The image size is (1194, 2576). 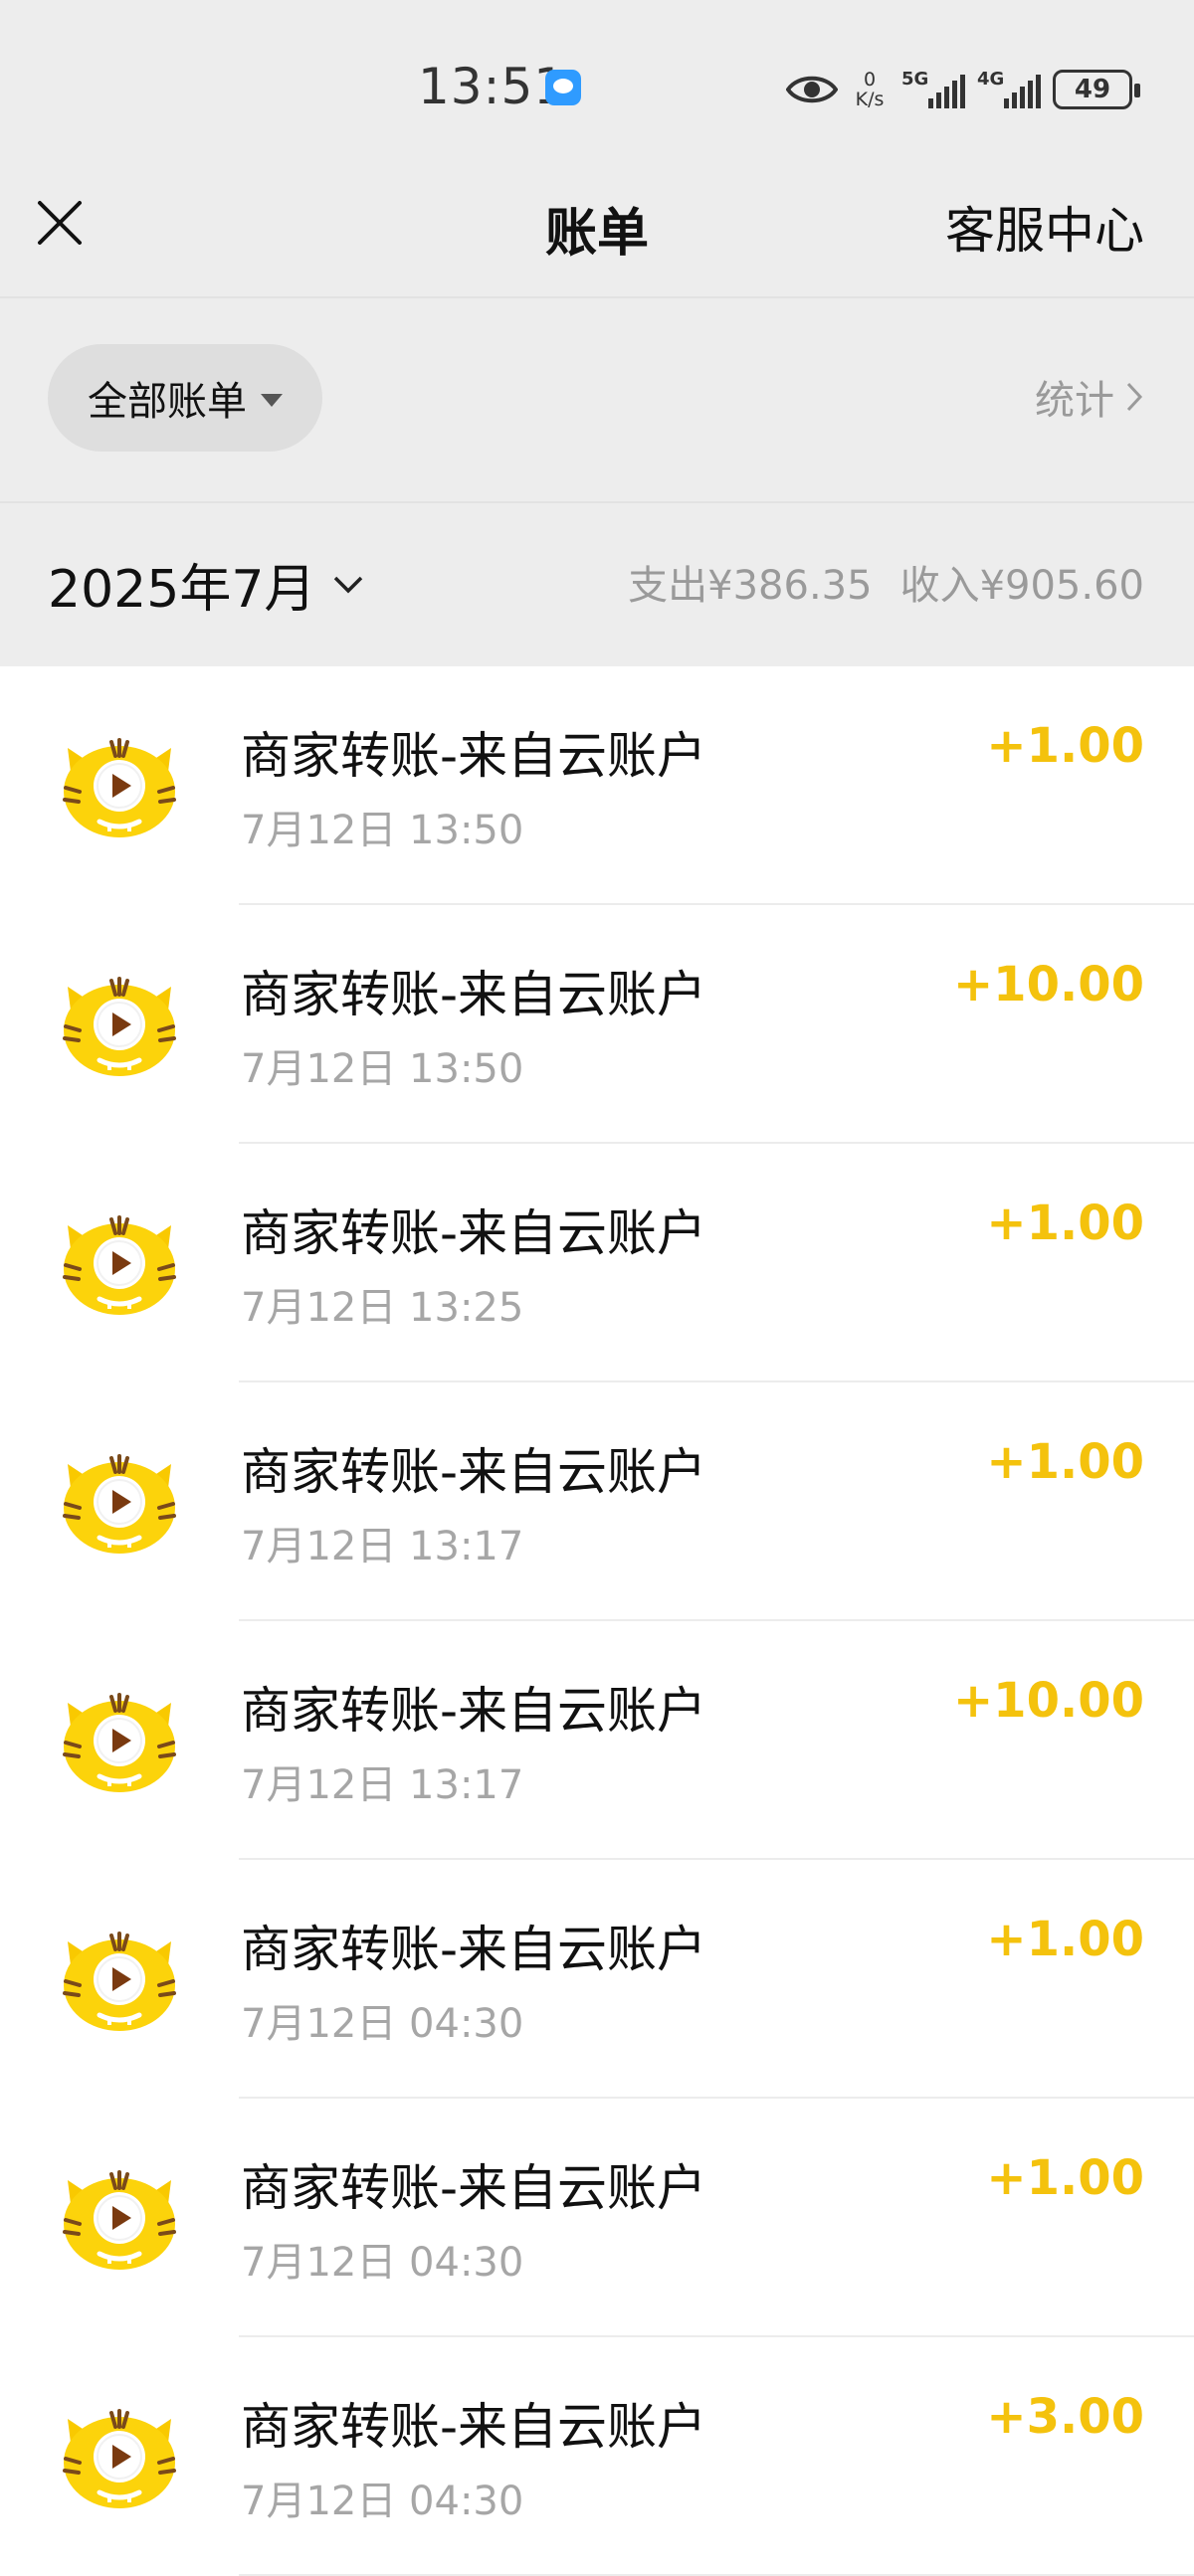 I want to click on transaction-row: 商家转账-来自云账户 7月12日 13:25 +1.00, so click(x=597, y=1263).